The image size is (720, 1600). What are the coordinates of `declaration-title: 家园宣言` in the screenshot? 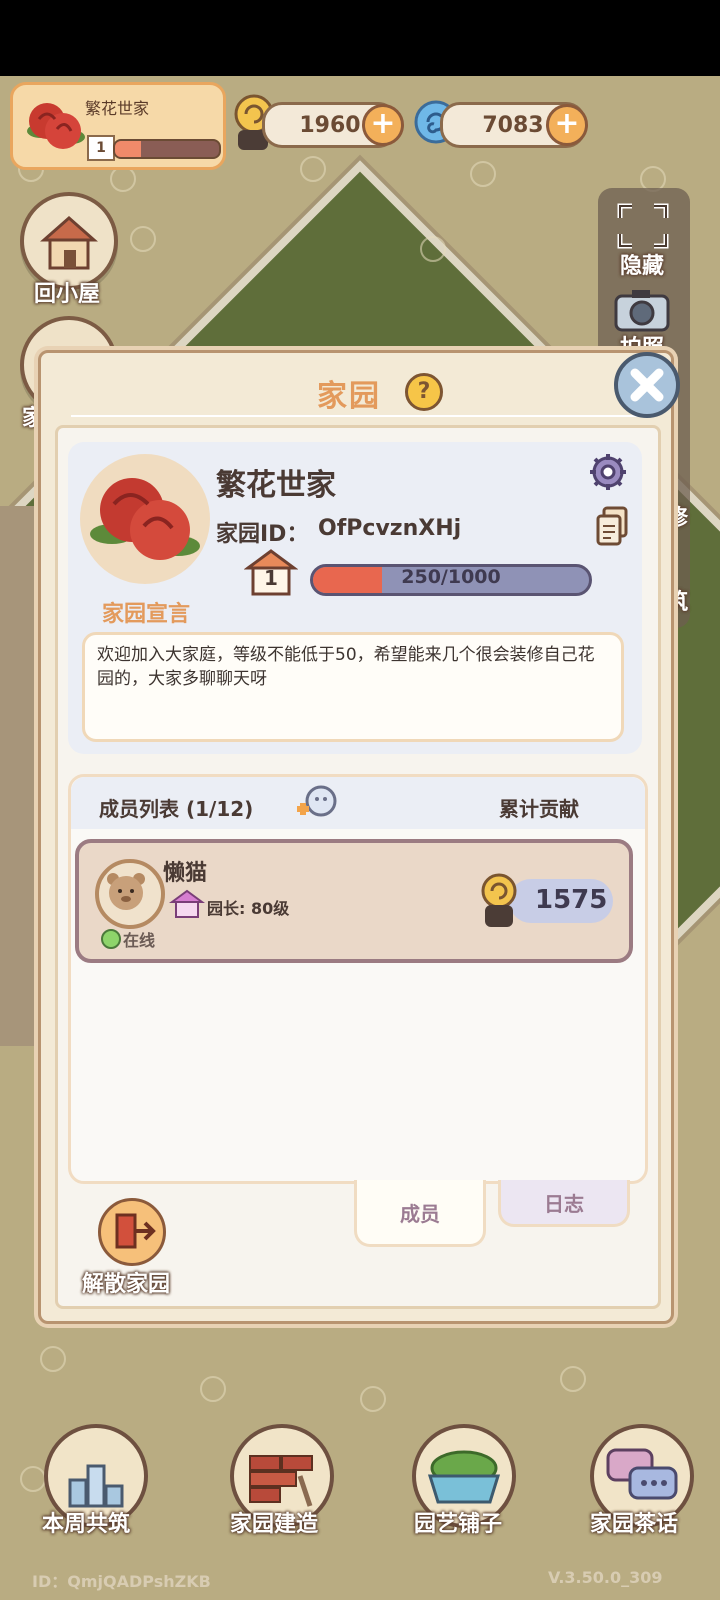 It's located at (146, 614).